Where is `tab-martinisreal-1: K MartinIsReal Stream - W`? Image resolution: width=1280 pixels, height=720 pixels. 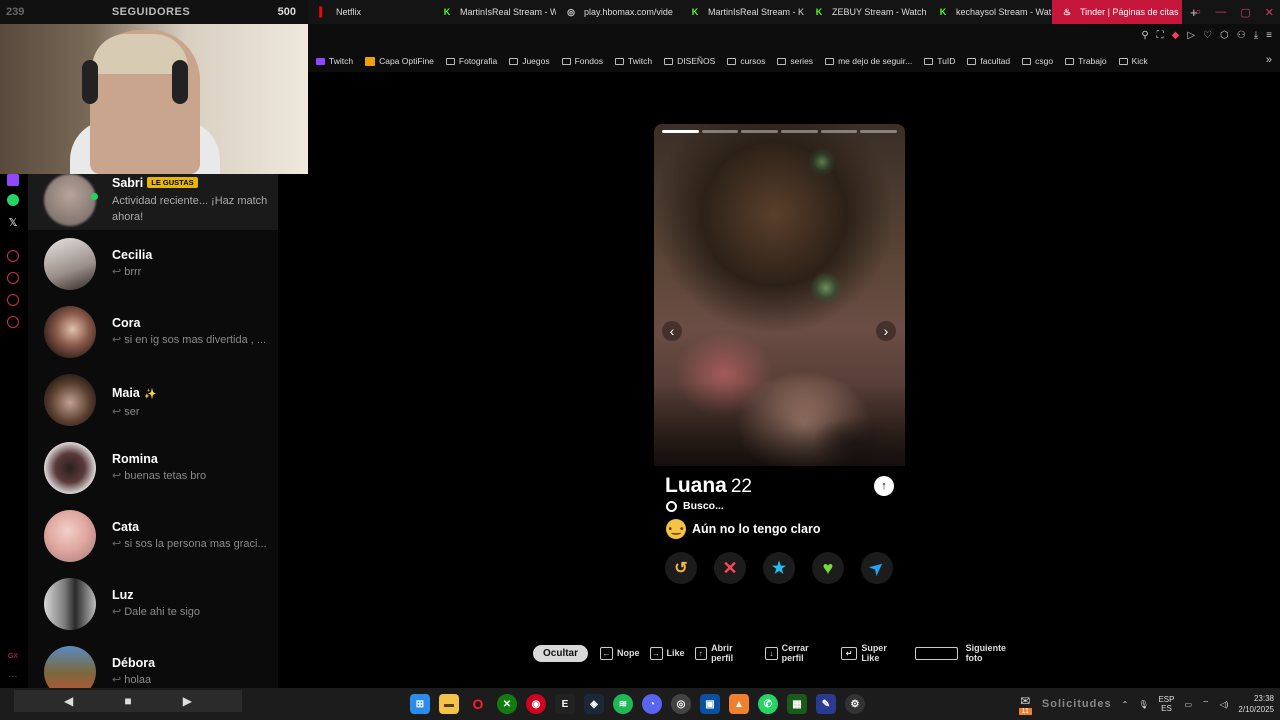 tab-martinisreal-1: K MartinIsReal Stream - W is located at coordinates (494, 12).